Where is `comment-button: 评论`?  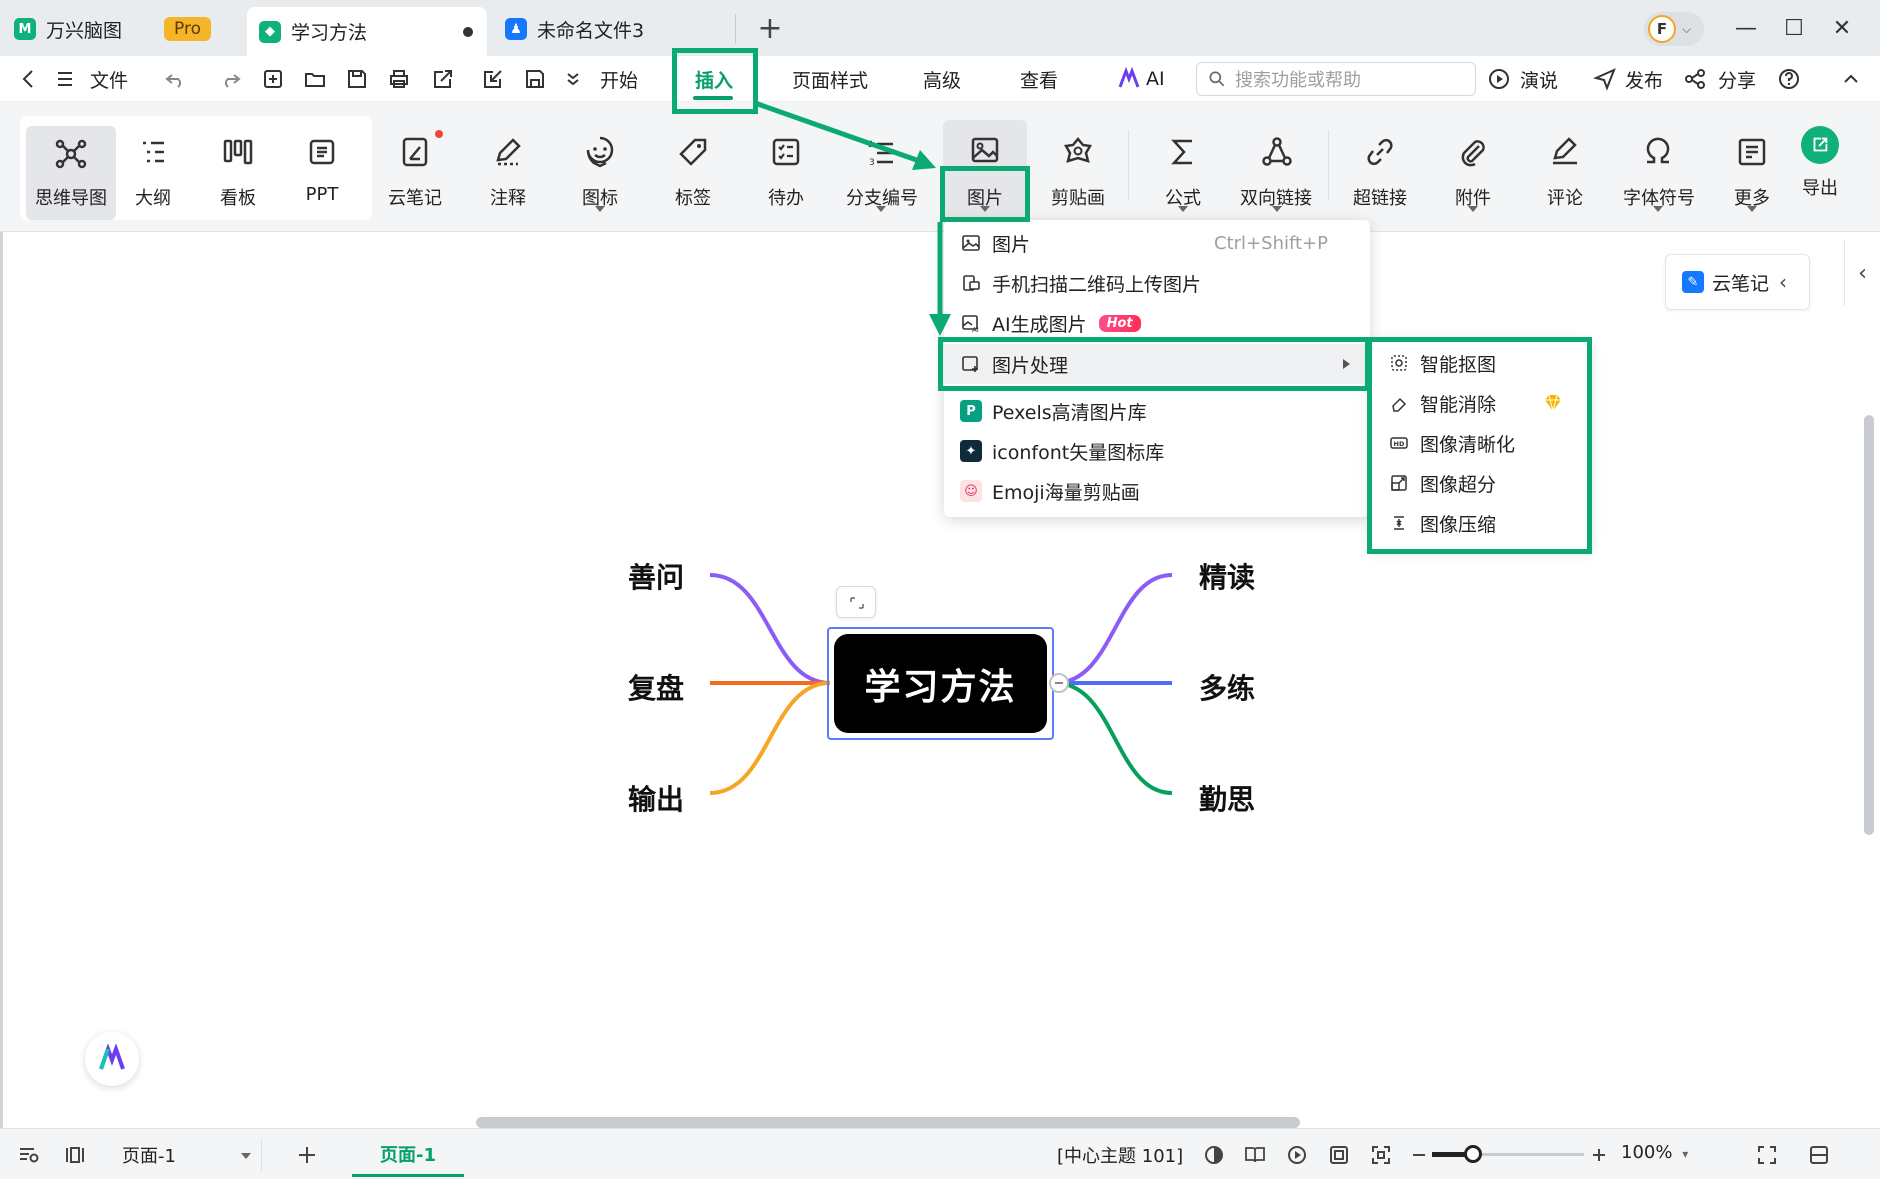 comment-button: 评论 is located at coordinates (1565, 167).